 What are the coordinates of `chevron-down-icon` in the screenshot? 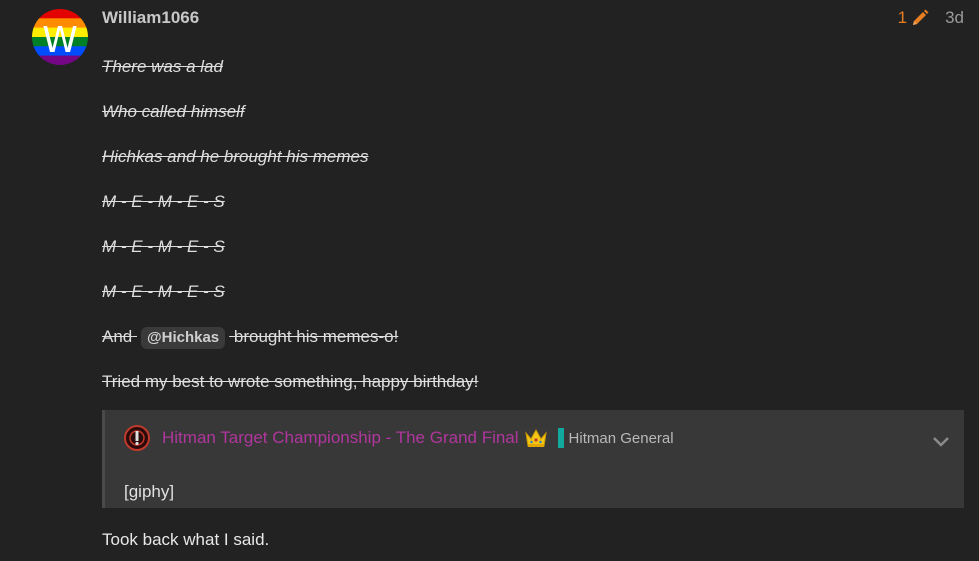 It's located at (941, 442).